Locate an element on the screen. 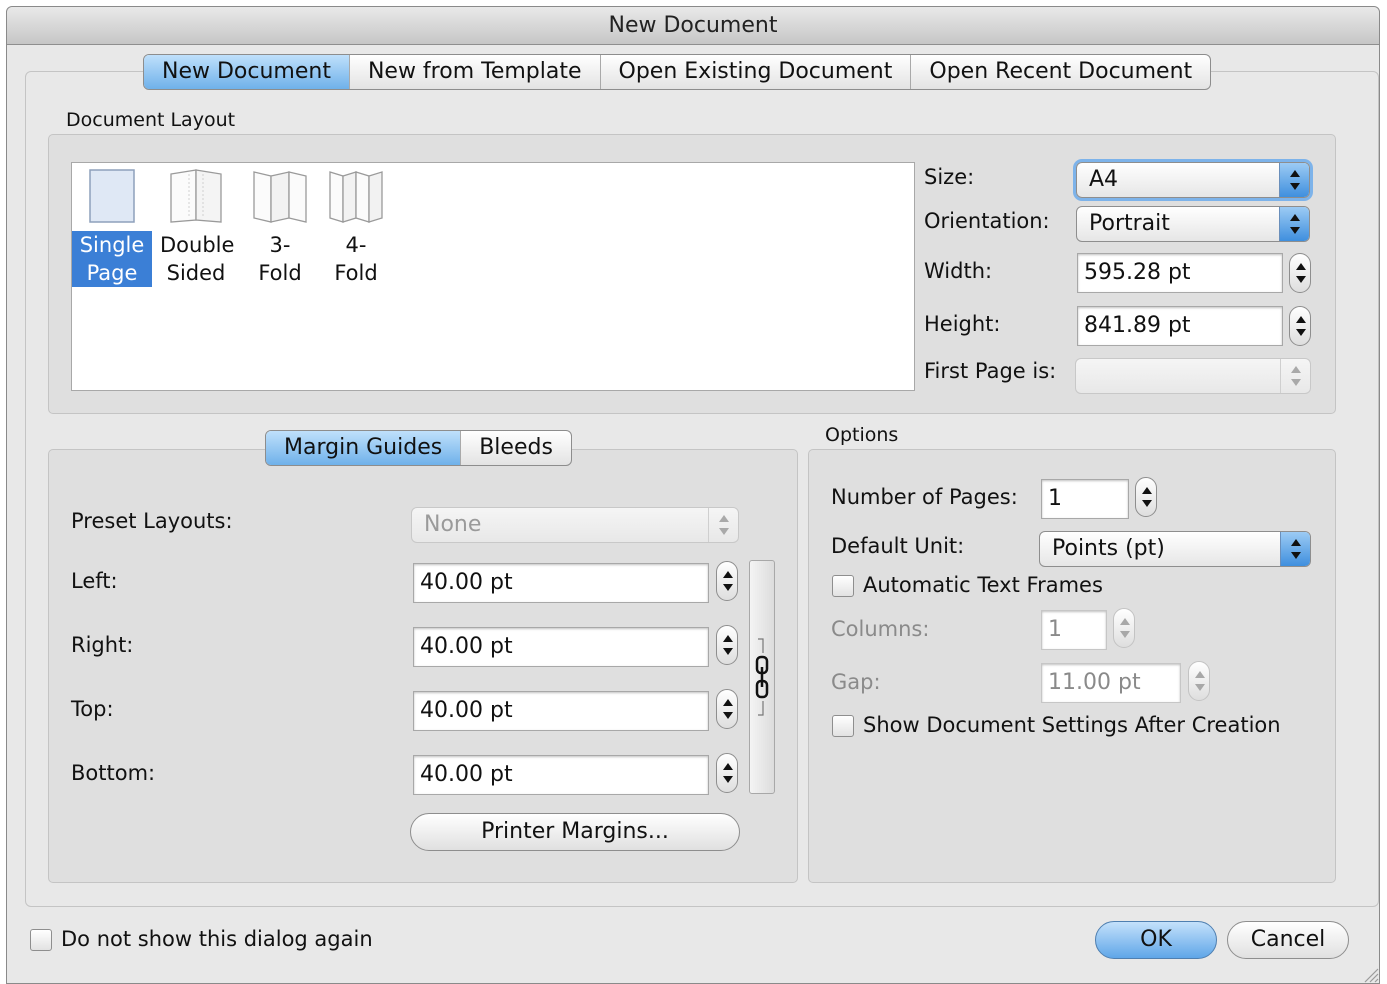 The height and width of the screenshot is (984, 1387). layout-item-four-fold: 4- Fold is located at coordinates (356, 227).